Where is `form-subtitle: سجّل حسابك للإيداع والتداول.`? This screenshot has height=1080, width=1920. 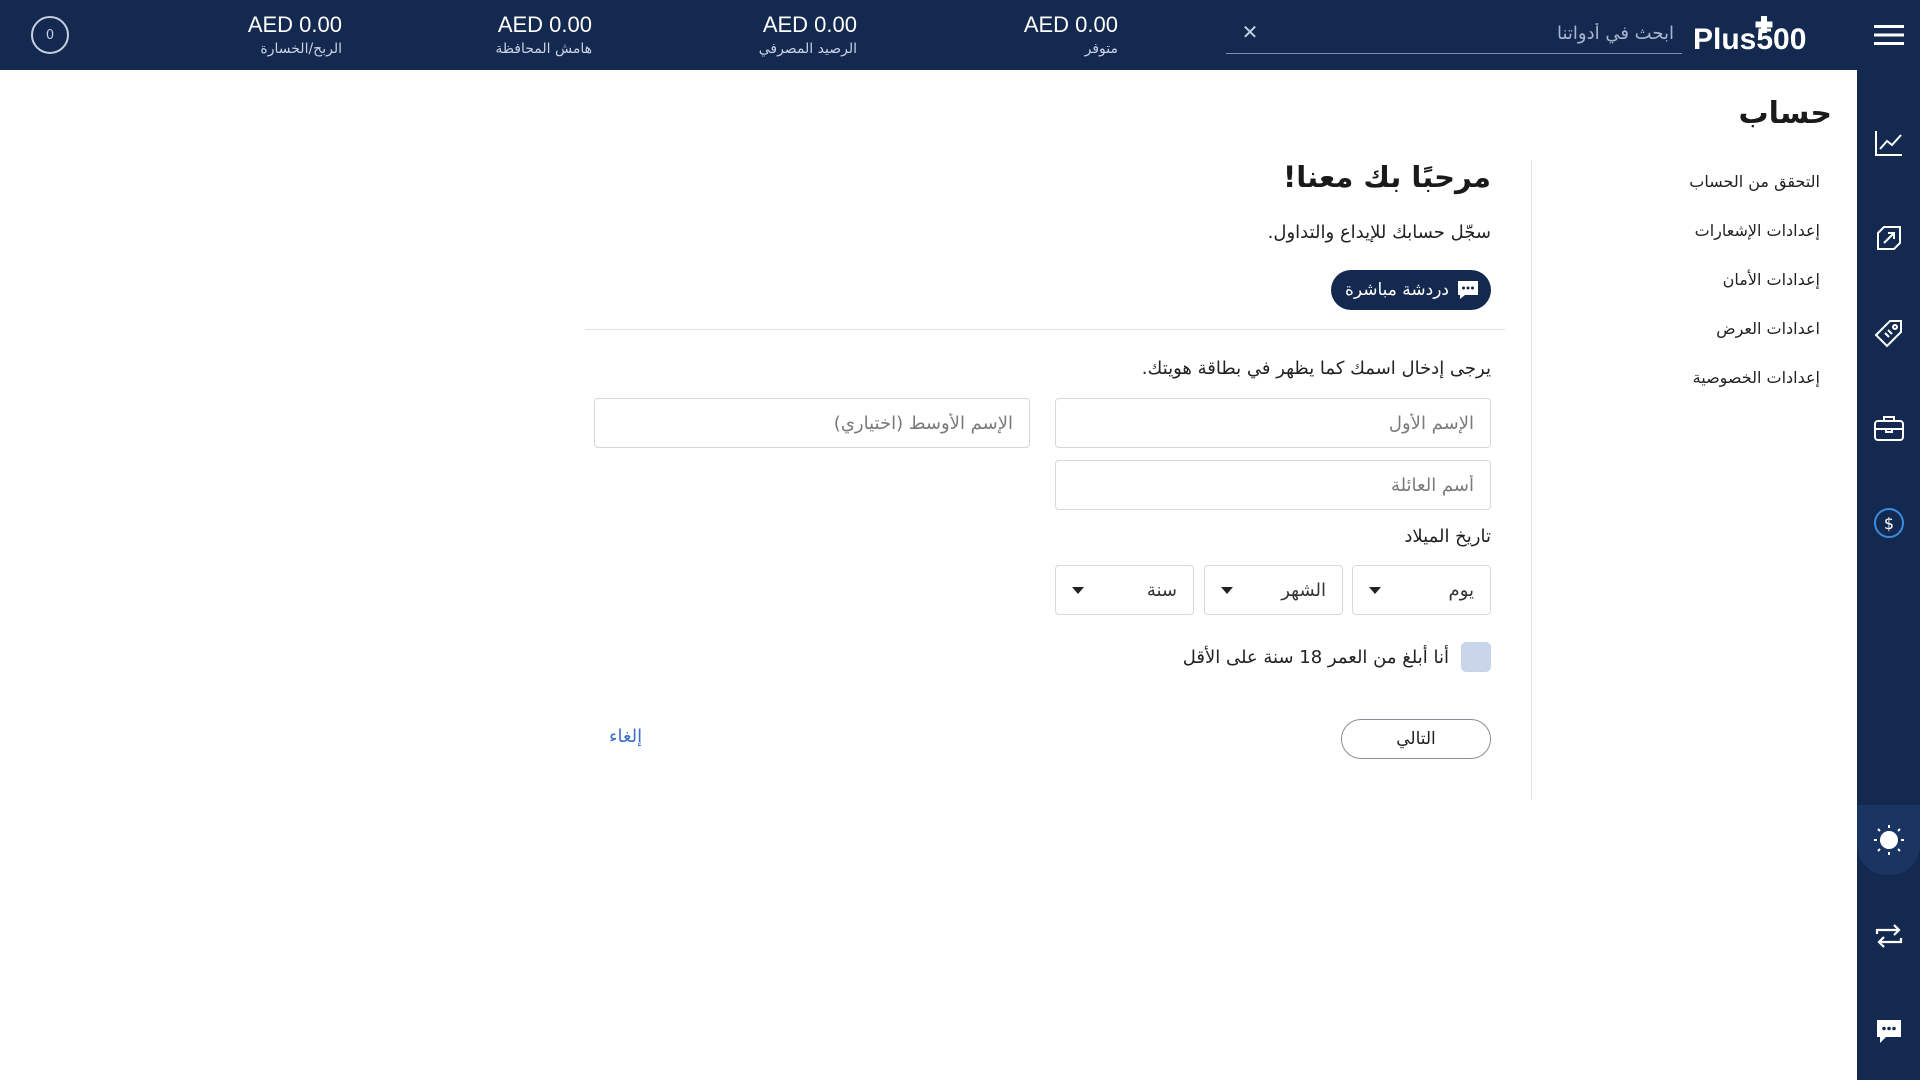 form-subtitle: سجّل حسابك للإيداع والتداول. is located at coordinates (1379, 232).